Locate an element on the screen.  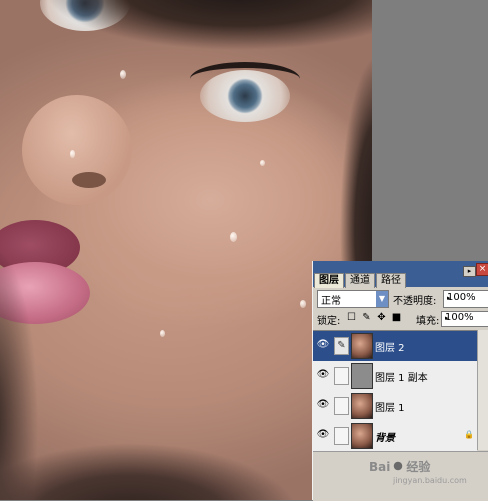
watermark-brand2: 经验 is located at coordinates (418, 467).